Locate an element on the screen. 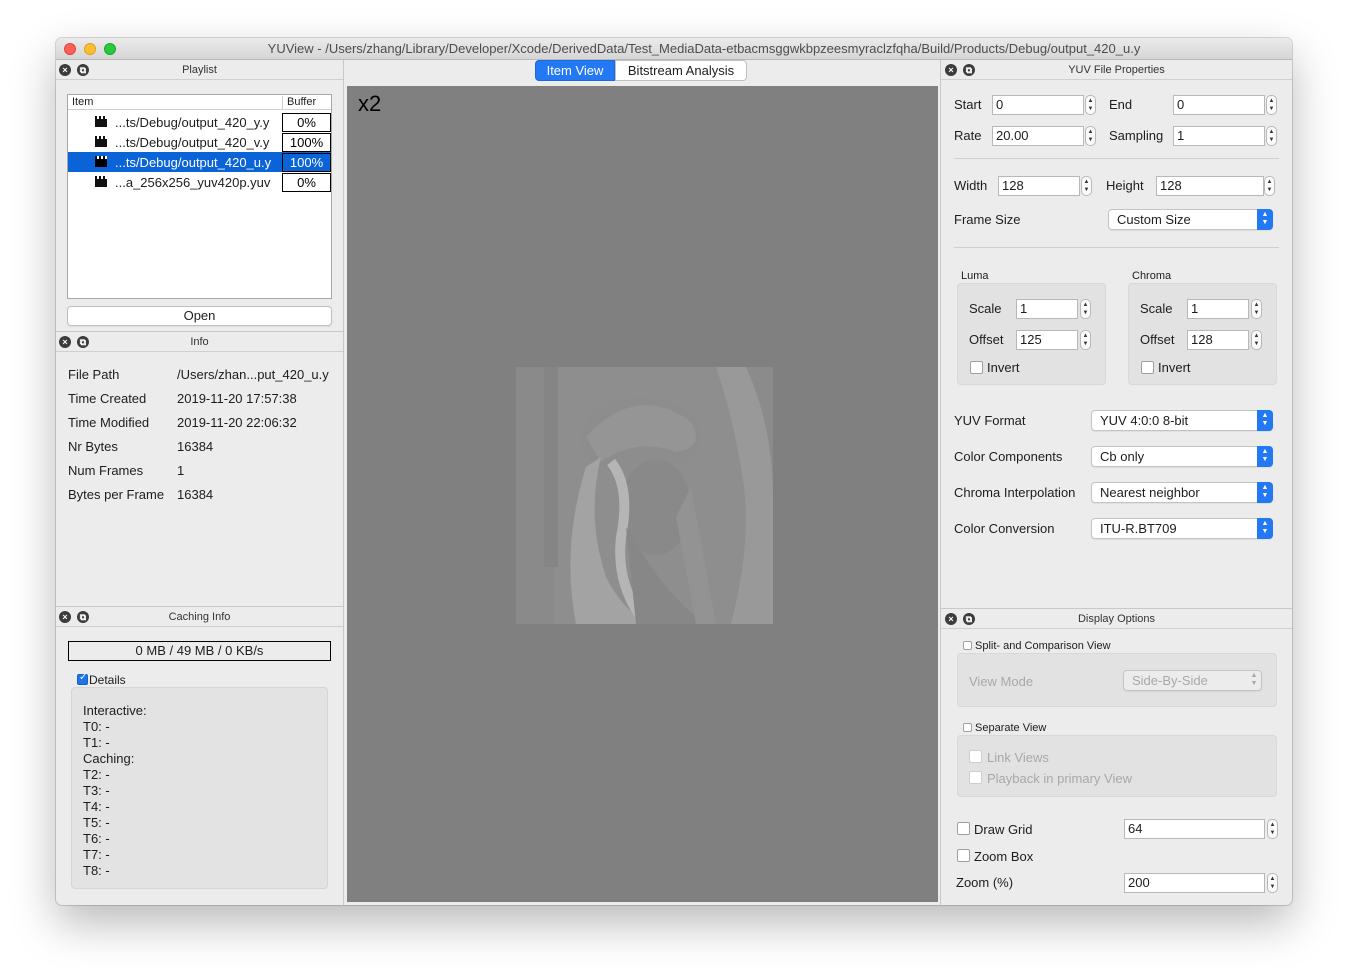 Image resolution: width=1348 pixels, height=979 pixels. width-stepper: ▲ ▼ is located at coordinates (1086, 186).